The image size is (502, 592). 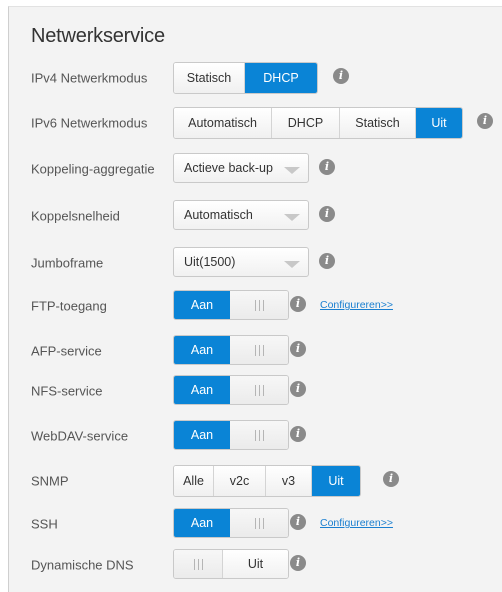 I want to click on row-ssh: SSH Aan i Configureren>>, so click(x=255, y=524).